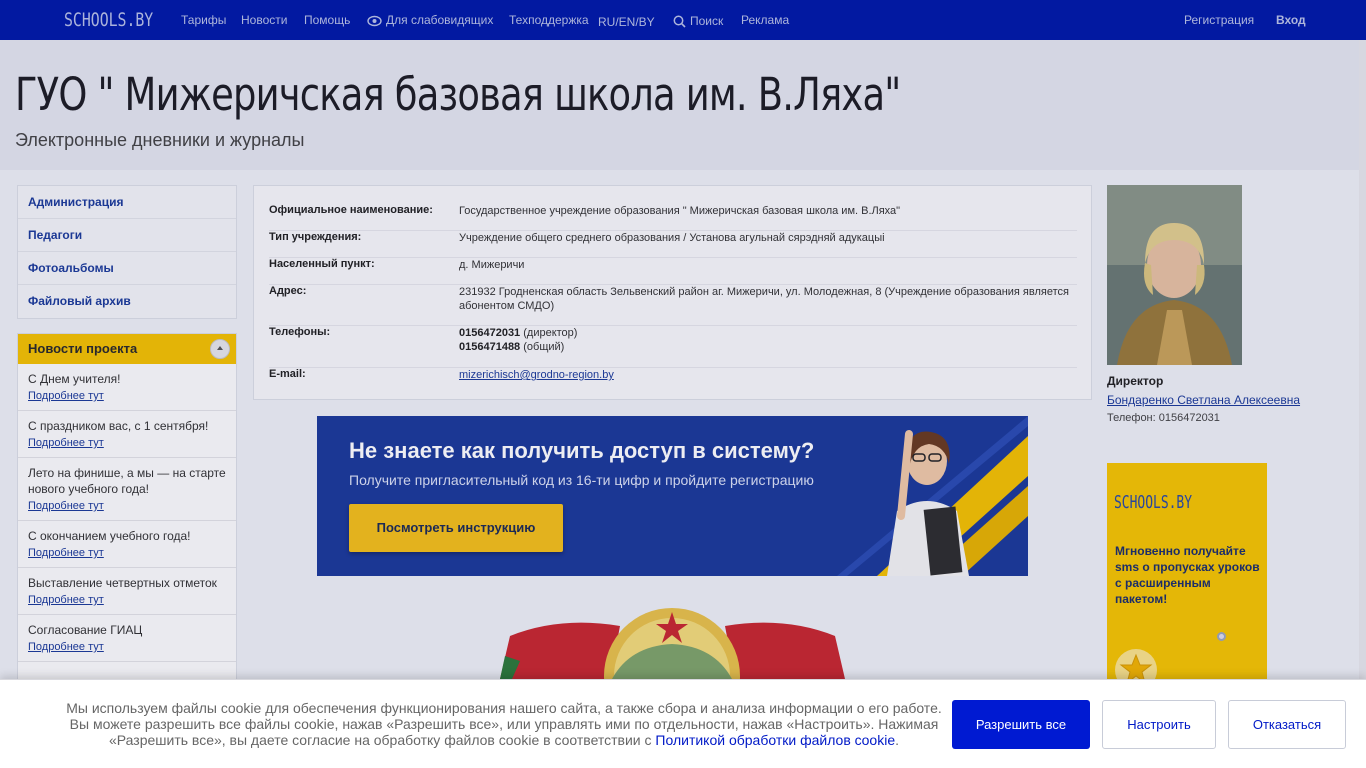 This screenshot has height=768, width=1366. I want to click on reject-cookies-button: Отказаться, so click(1287, 724).